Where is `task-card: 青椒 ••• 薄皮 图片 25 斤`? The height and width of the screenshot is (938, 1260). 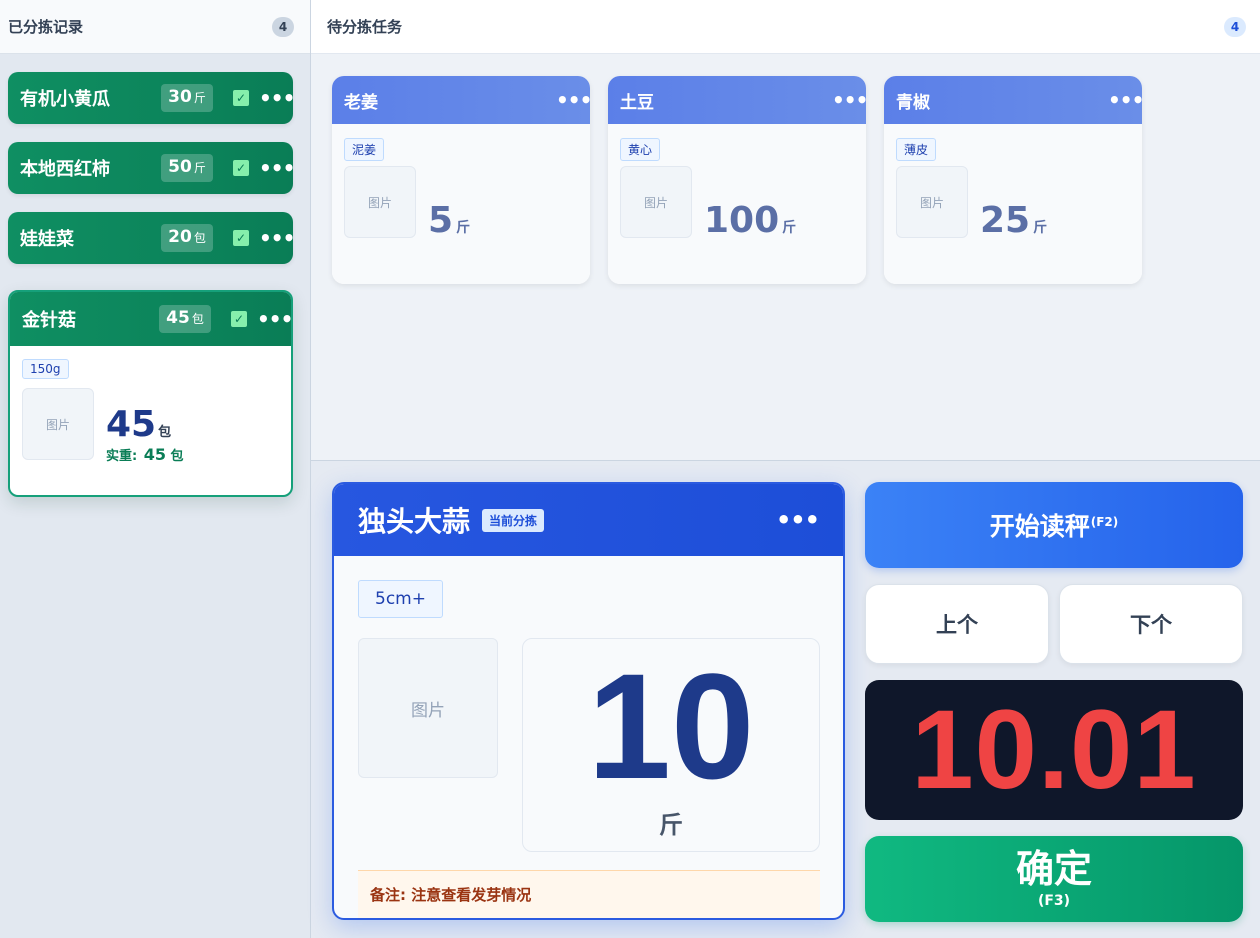
task-card: 青椒 ••• 薄皮 图片 25 斤 is located at coordinates (1013, 180).